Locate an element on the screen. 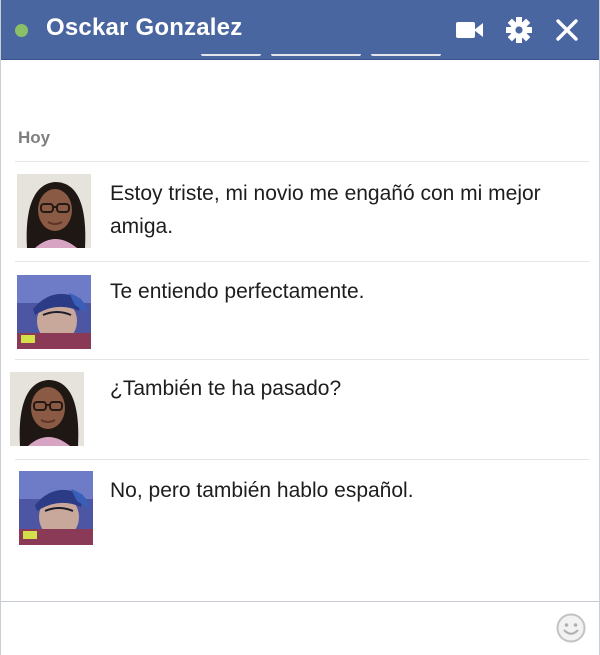  message-text: ¿También te ha pasado? is located at coordinates (226, 388).